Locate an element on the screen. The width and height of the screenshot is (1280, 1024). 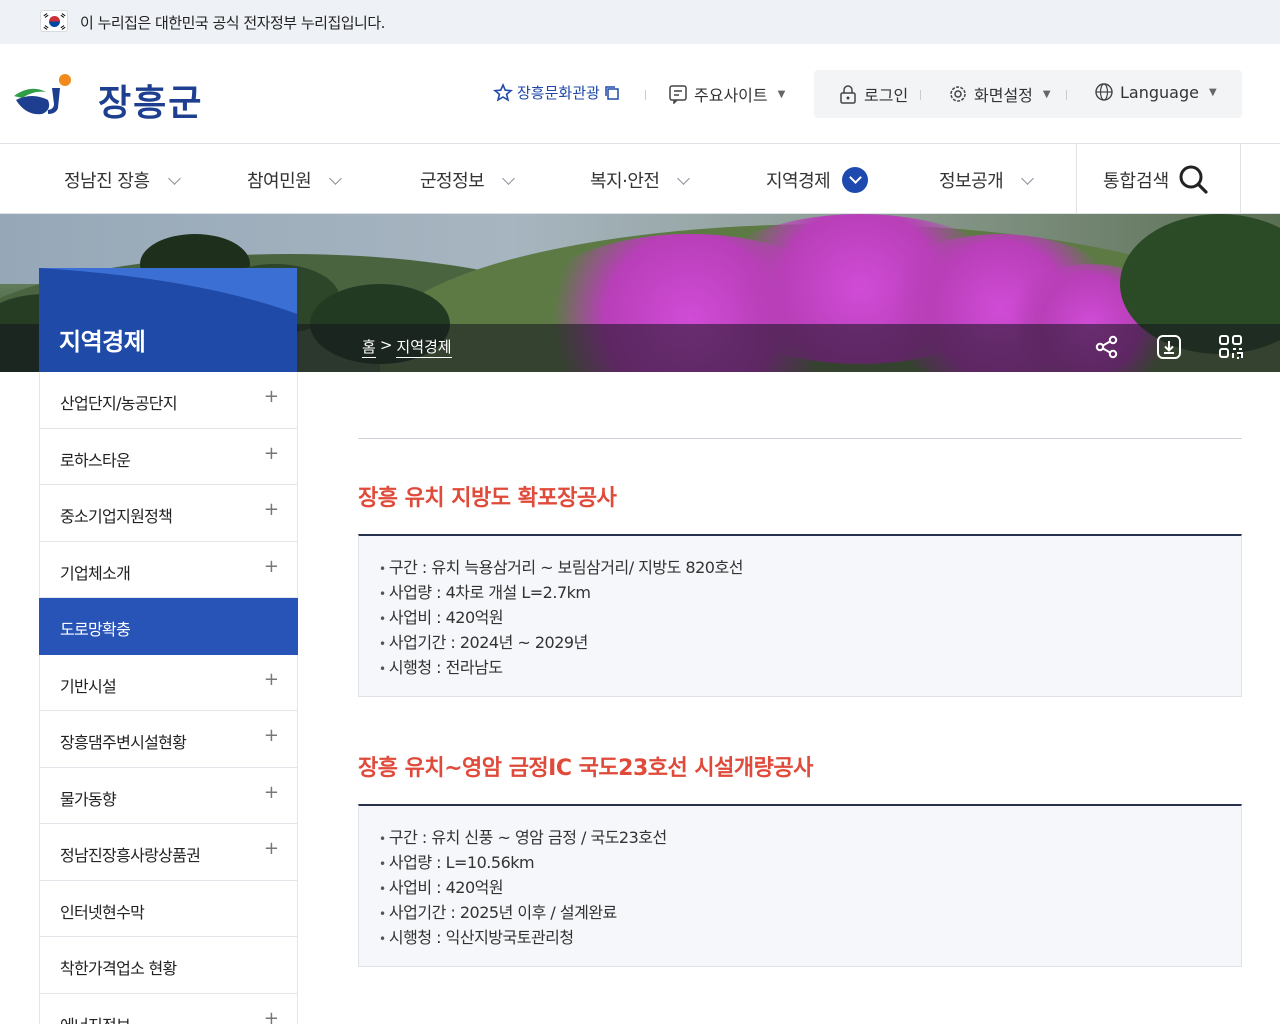
utility-menu: 로그인 화면설정 ▼ Language ▼ is located at coordinates (1028, 94).